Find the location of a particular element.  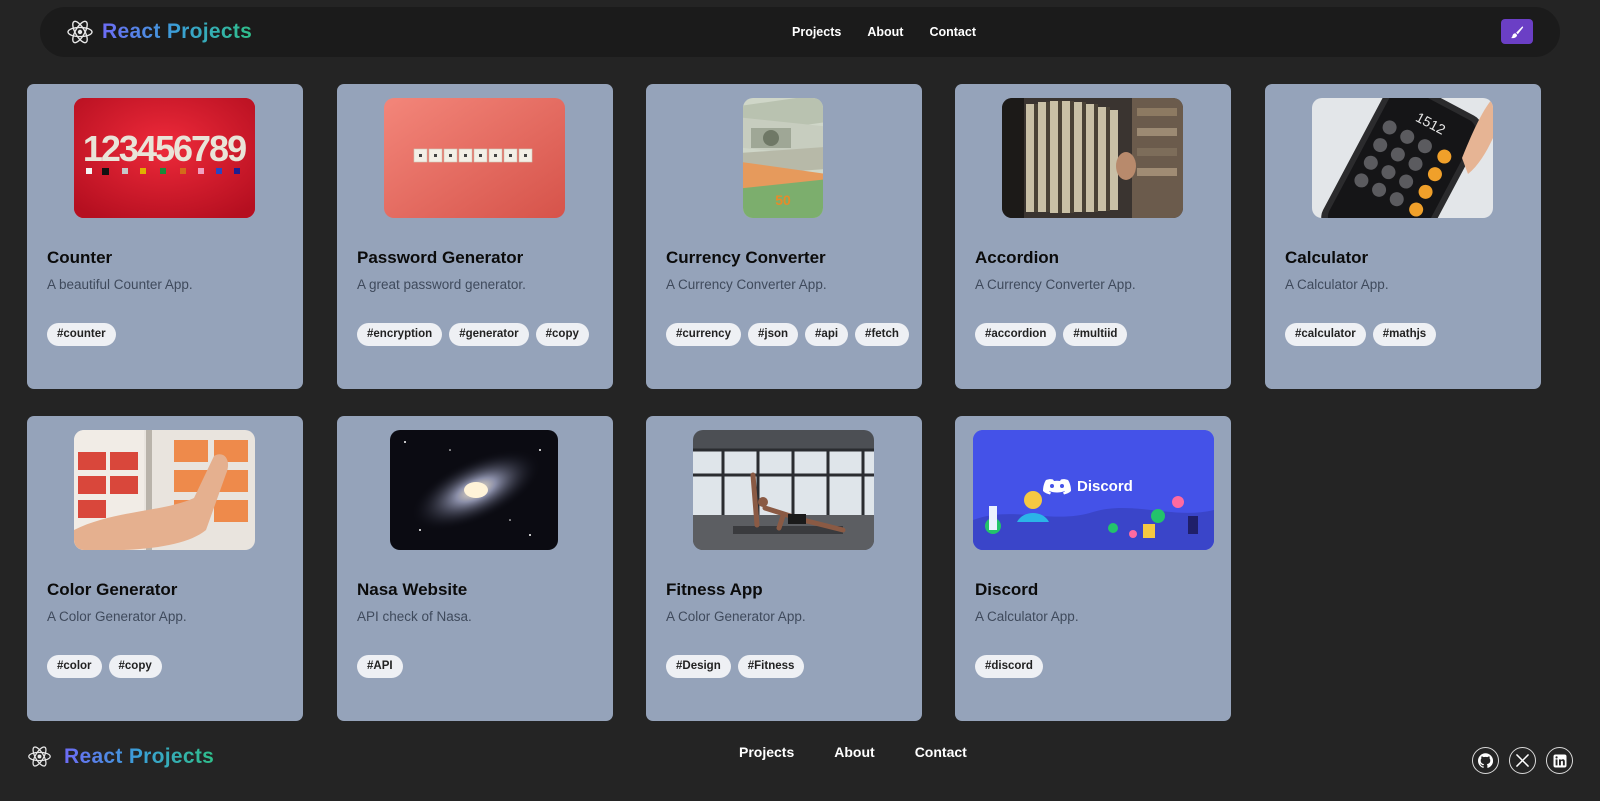

discord-wordmark: Discord is located at coordinates (1105, 486).